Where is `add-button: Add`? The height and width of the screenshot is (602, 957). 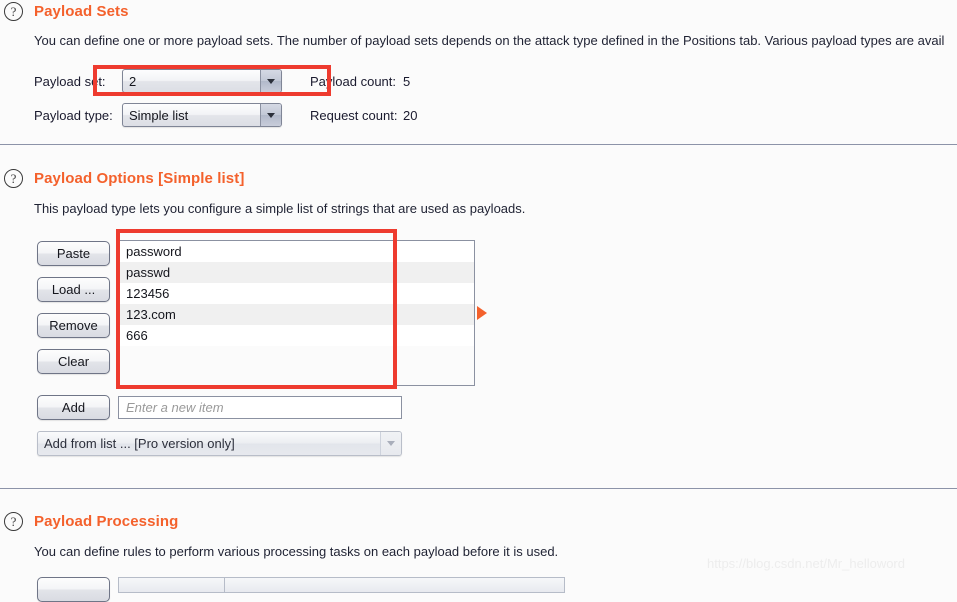 add-button: Add is located at coordinates (73, 407).